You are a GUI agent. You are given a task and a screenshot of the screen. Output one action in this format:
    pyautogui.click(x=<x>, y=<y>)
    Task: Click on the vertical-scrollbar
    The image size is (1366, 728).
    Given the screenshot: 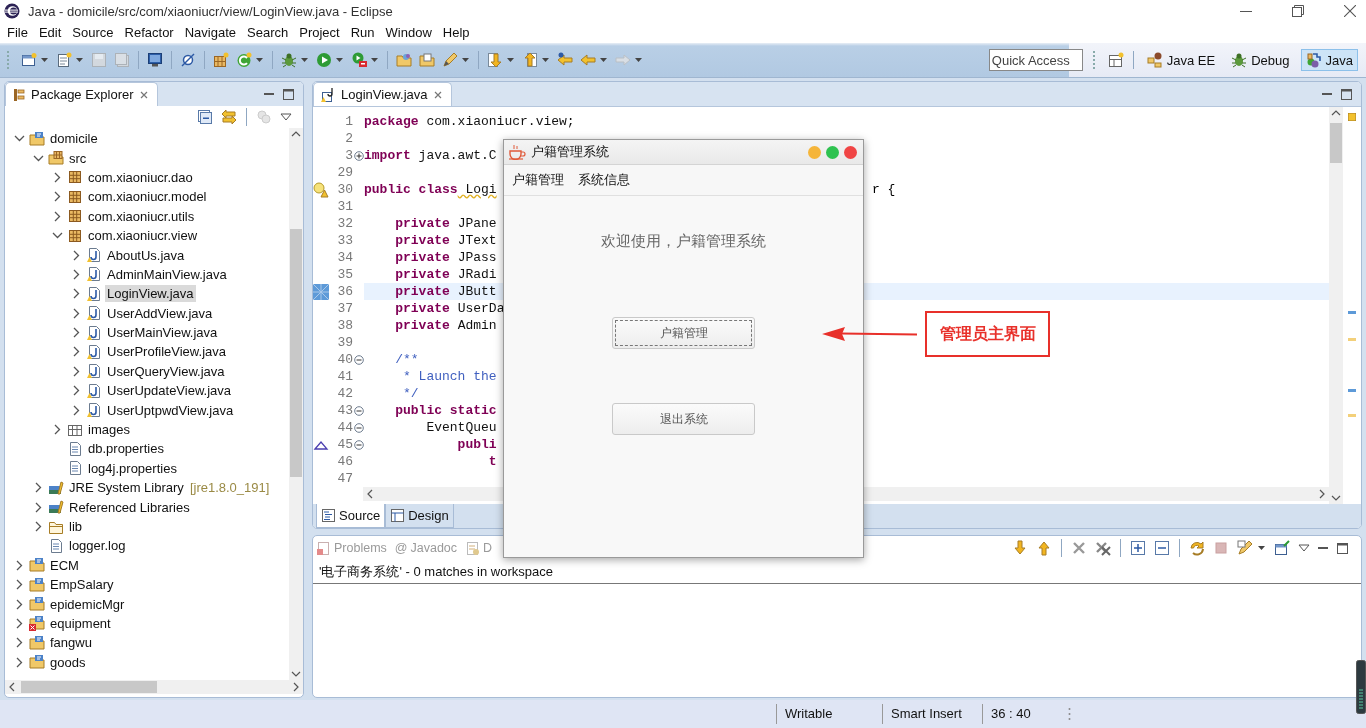 What is the action you would take?
    pyautogui.click(x=1336, y=305)
    